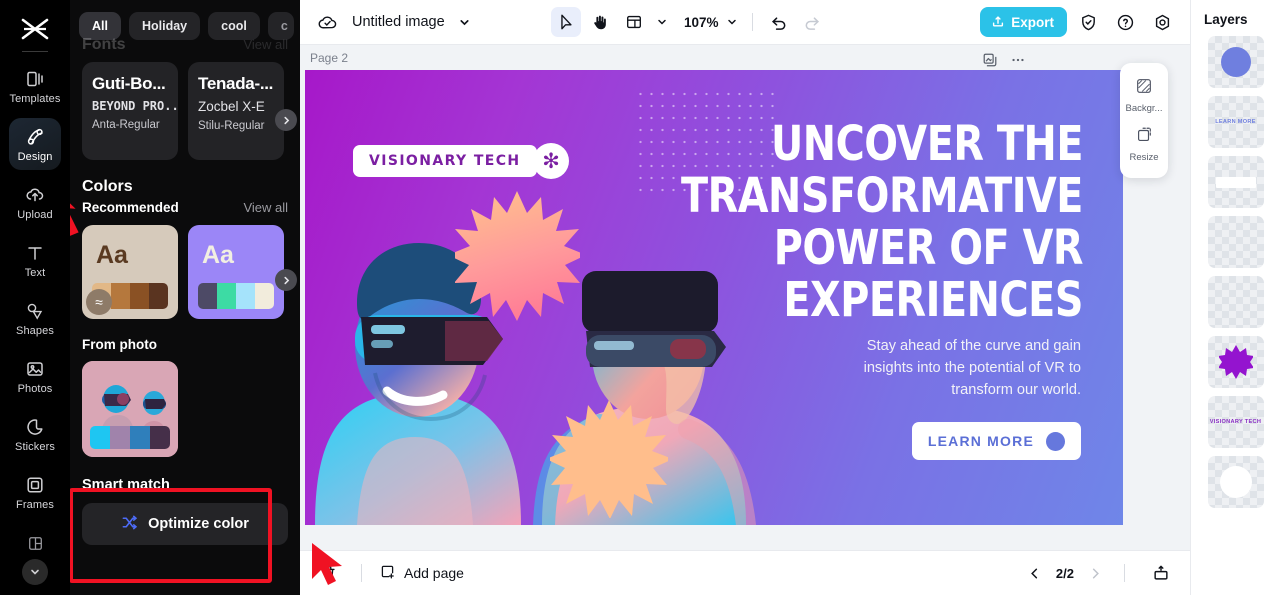  What do you see at coordinates (107, 186) in the screenshot?
I see `colors-title: Colors` at bounding box center [107, 186].